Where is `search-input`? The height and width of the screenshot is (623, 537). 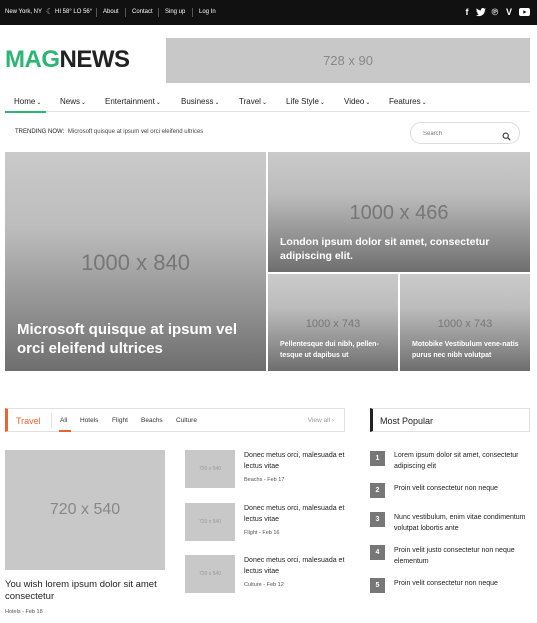 search-input is located at coordinates (458, 134).